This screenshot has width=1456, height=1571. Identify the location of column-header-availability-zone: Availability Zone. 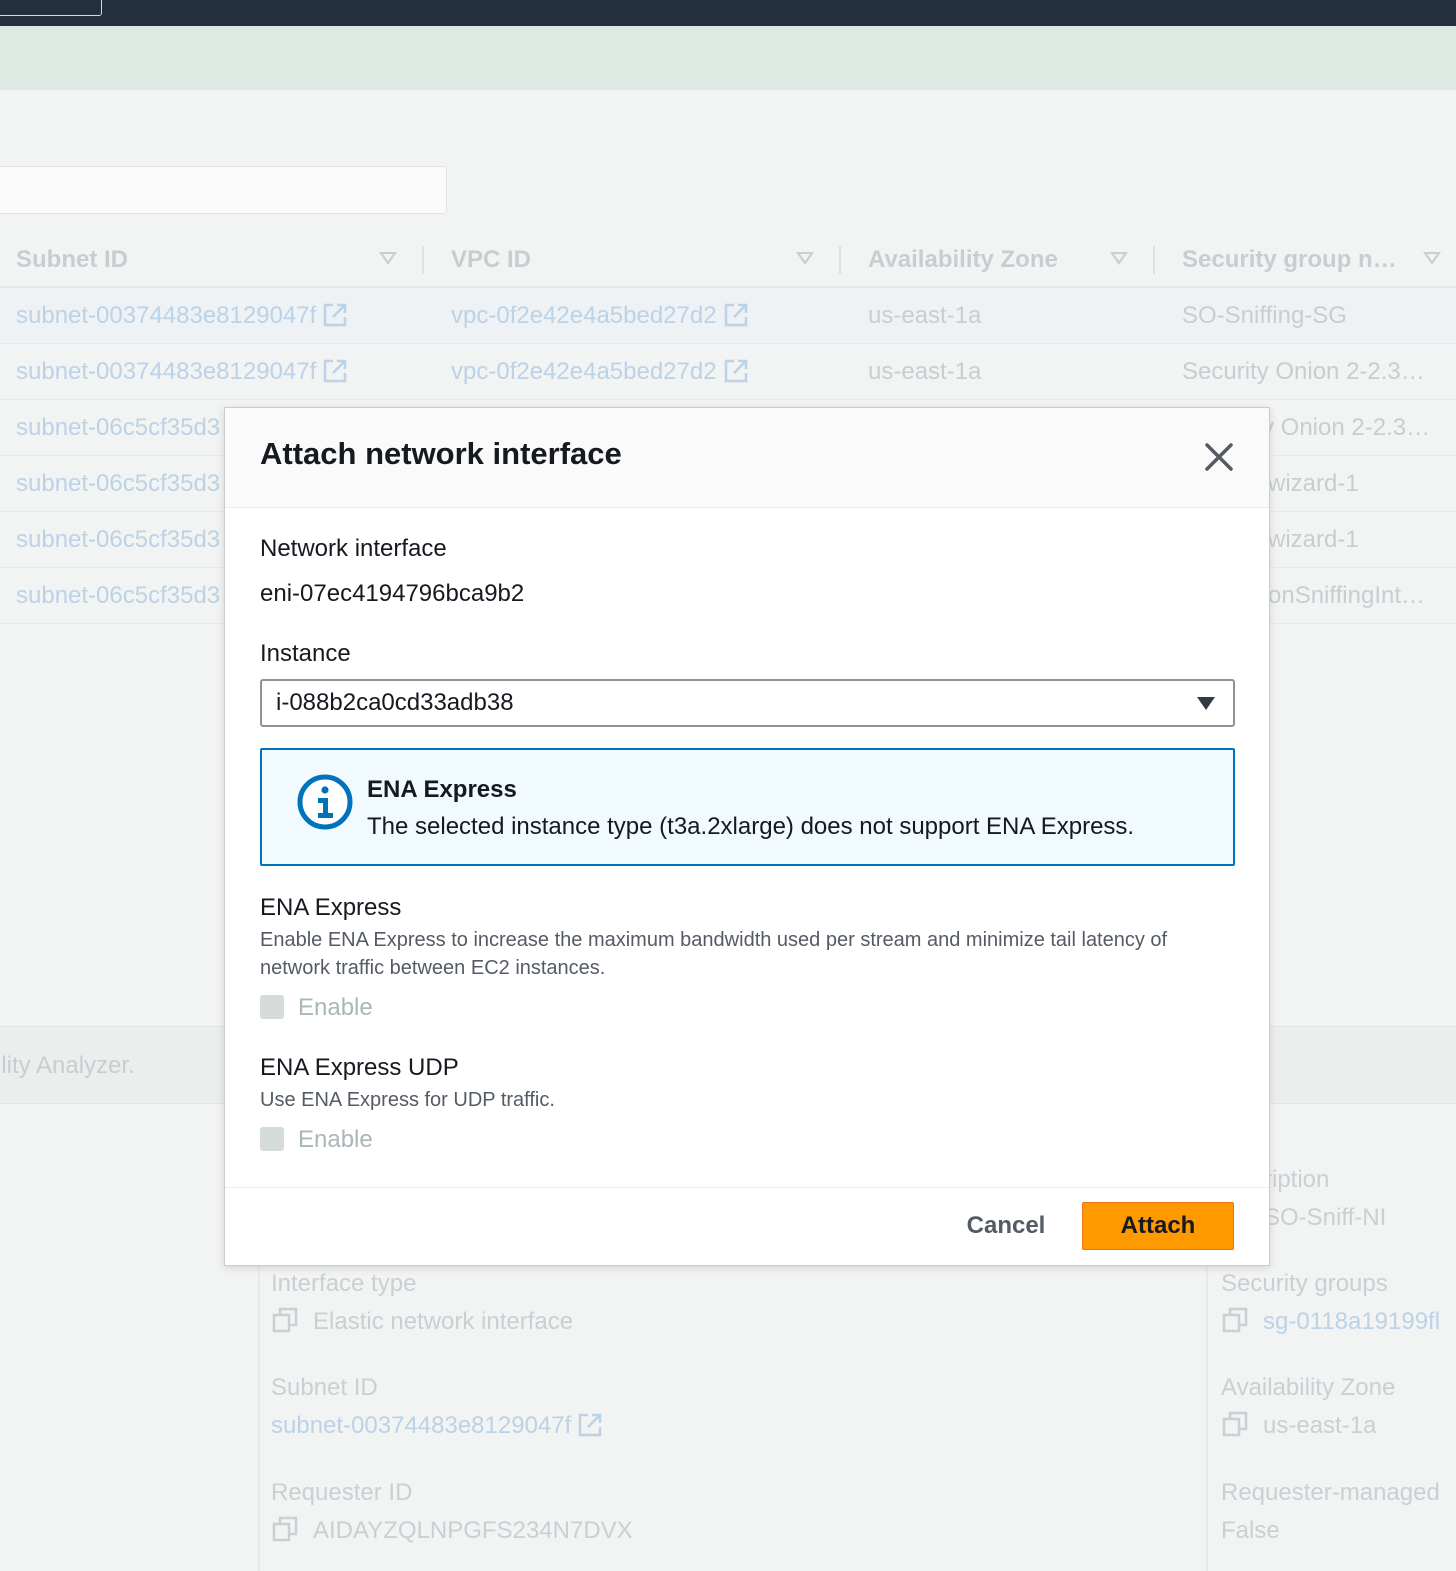
(963, 260).